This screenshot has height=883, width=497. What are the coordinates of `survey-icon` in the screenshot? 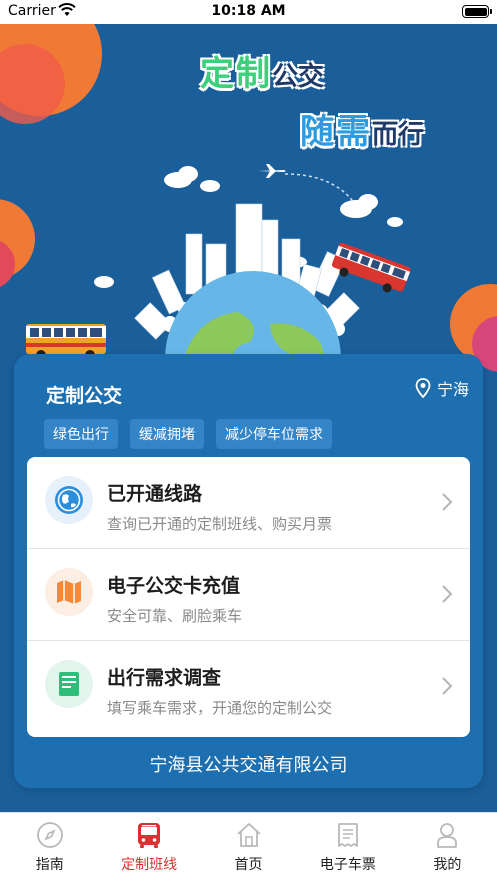 It's located at (69, 684).